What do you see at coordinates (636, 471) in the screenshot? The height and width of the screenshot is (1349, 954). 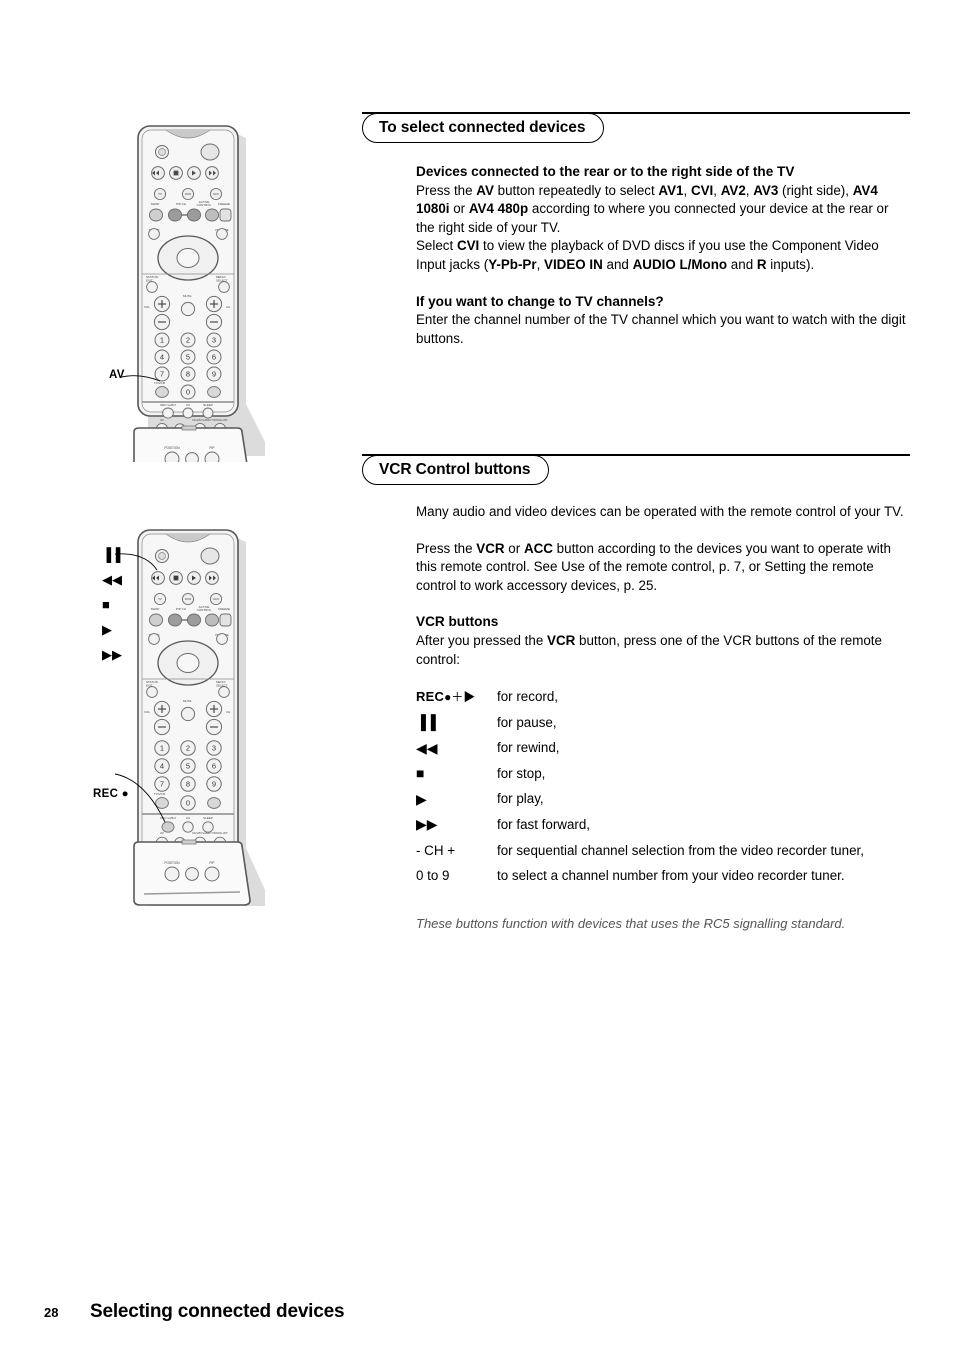 I see `section-header-vcr-control-buttons: VCR Control buttons` at bounding box center [636, 471].